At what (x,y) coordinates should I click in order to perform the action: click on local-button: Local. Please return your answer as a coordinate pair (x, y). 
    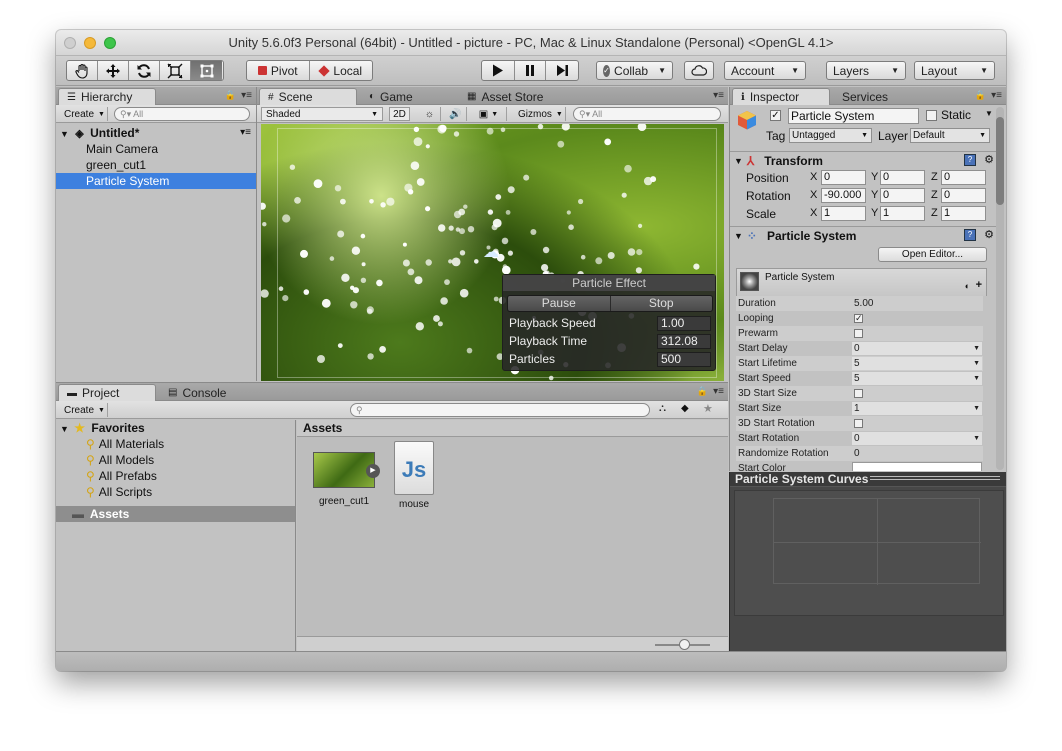
    Looking at the image, I should click on (341, 70).